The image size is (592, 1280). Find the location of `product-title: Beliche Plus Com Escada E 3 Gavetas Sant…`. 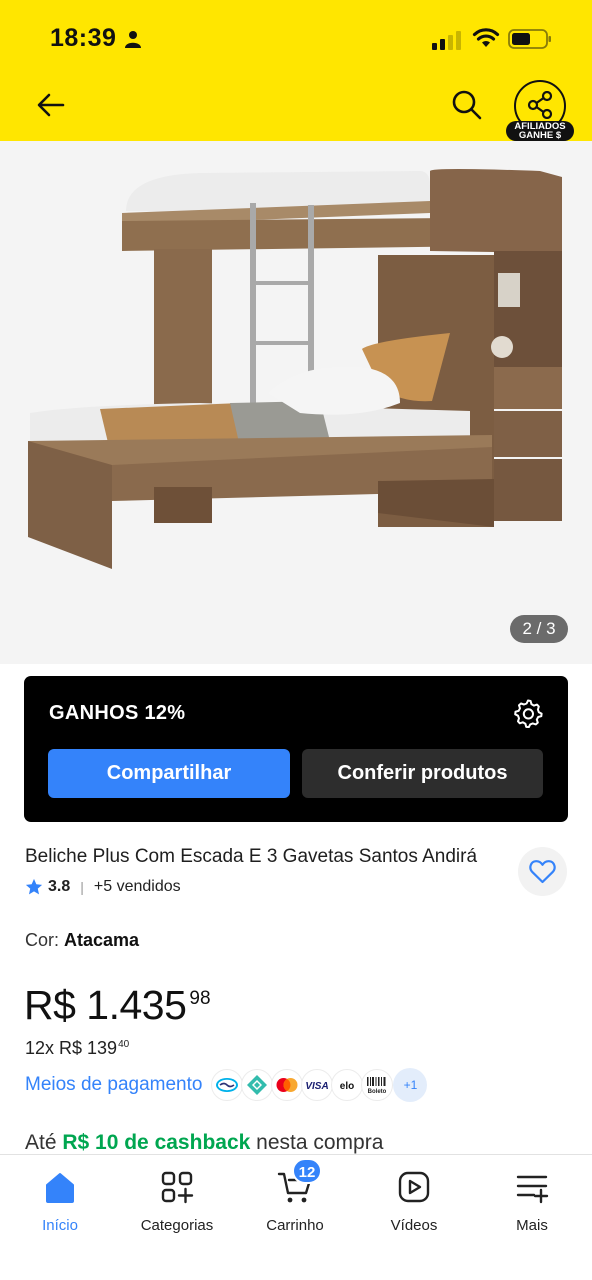

product-title: Beliche Plus Com Escada E 3 Gavetas Sant… is located at coordinates (251, 856).